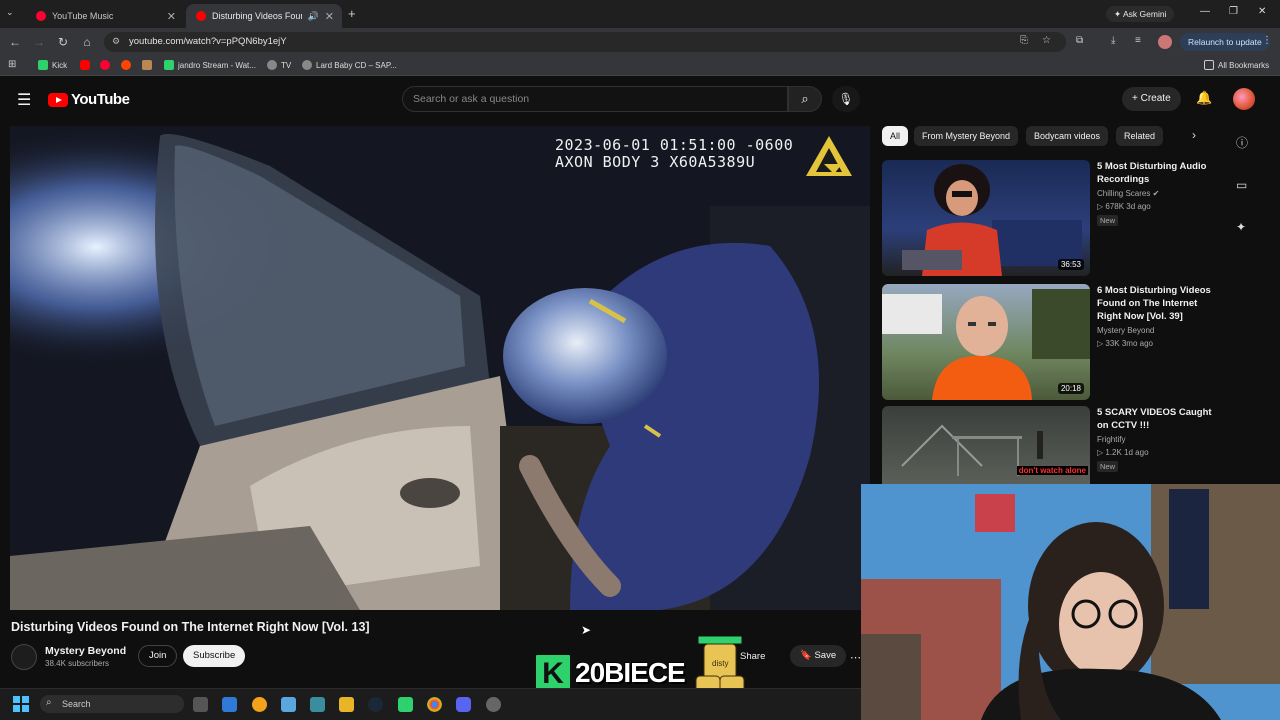 The image size is (1280, 720). What do you see at coordinates (1242, 142) in the screenshot?
I see `info-icon: ⓘ` at bounding box center [1242, 142].